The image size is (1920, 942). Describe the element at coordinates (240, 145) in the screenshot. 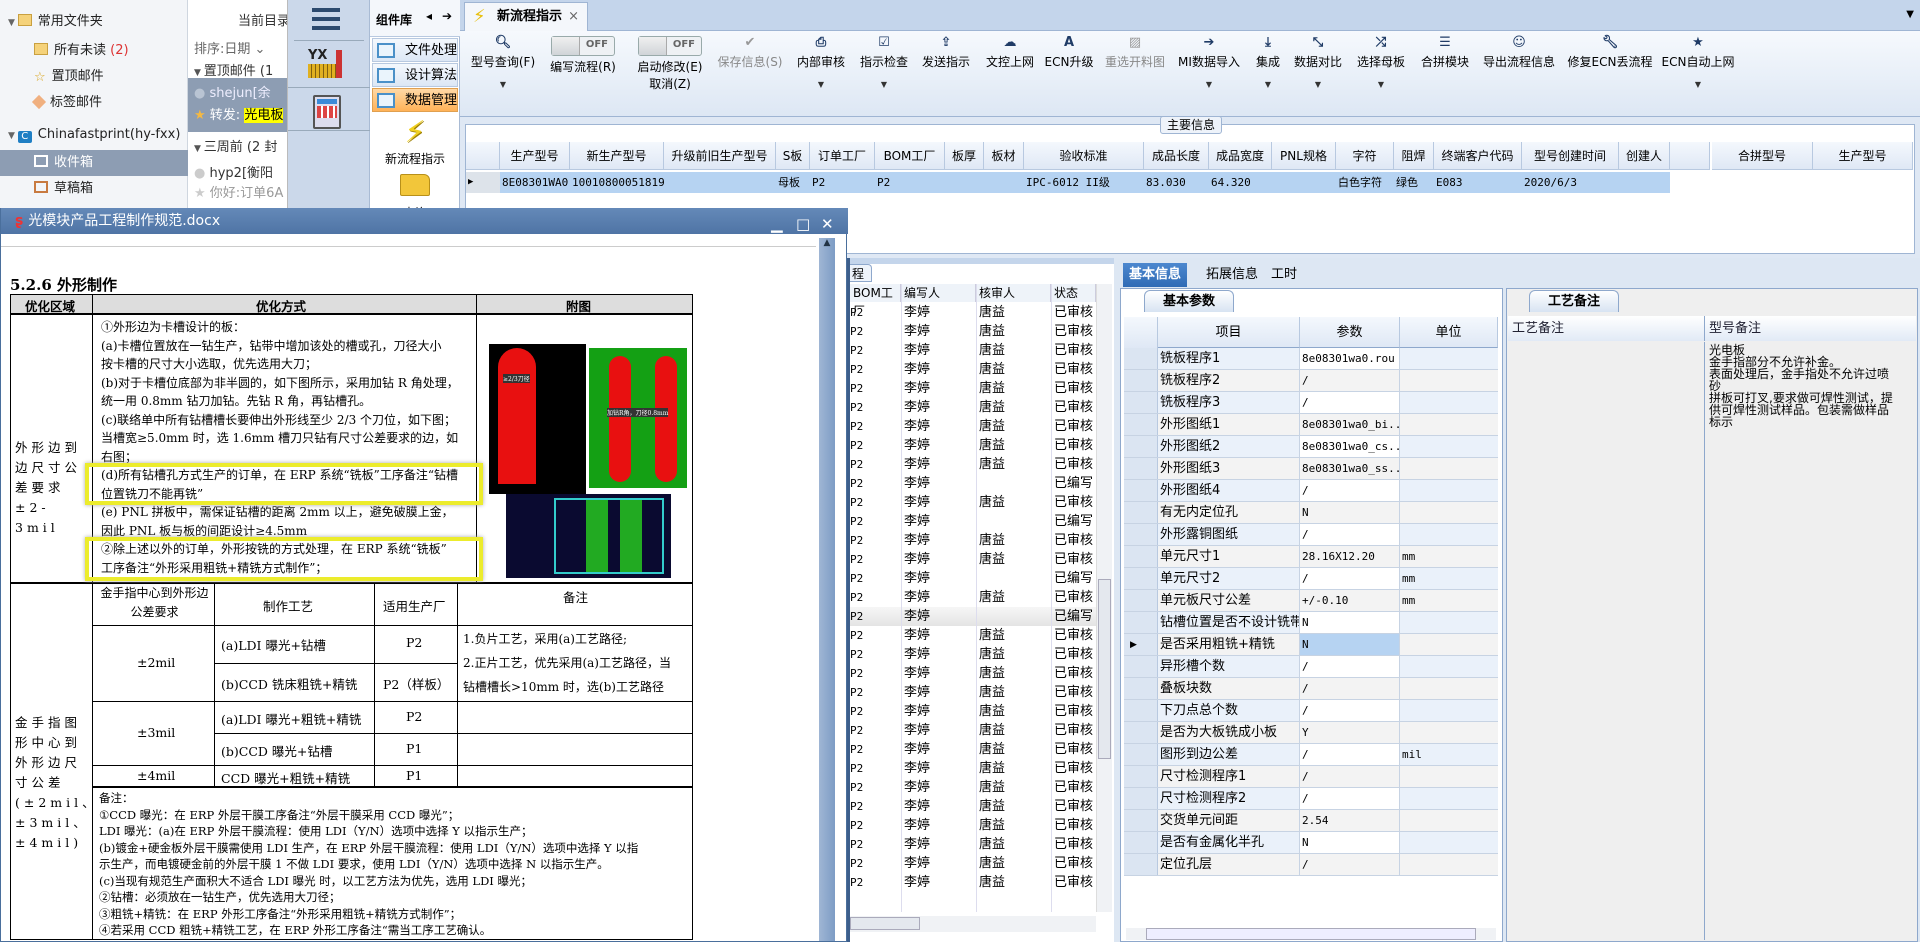

I see `group-three-weeks: ▼ 三周前 (2 封` at that location.